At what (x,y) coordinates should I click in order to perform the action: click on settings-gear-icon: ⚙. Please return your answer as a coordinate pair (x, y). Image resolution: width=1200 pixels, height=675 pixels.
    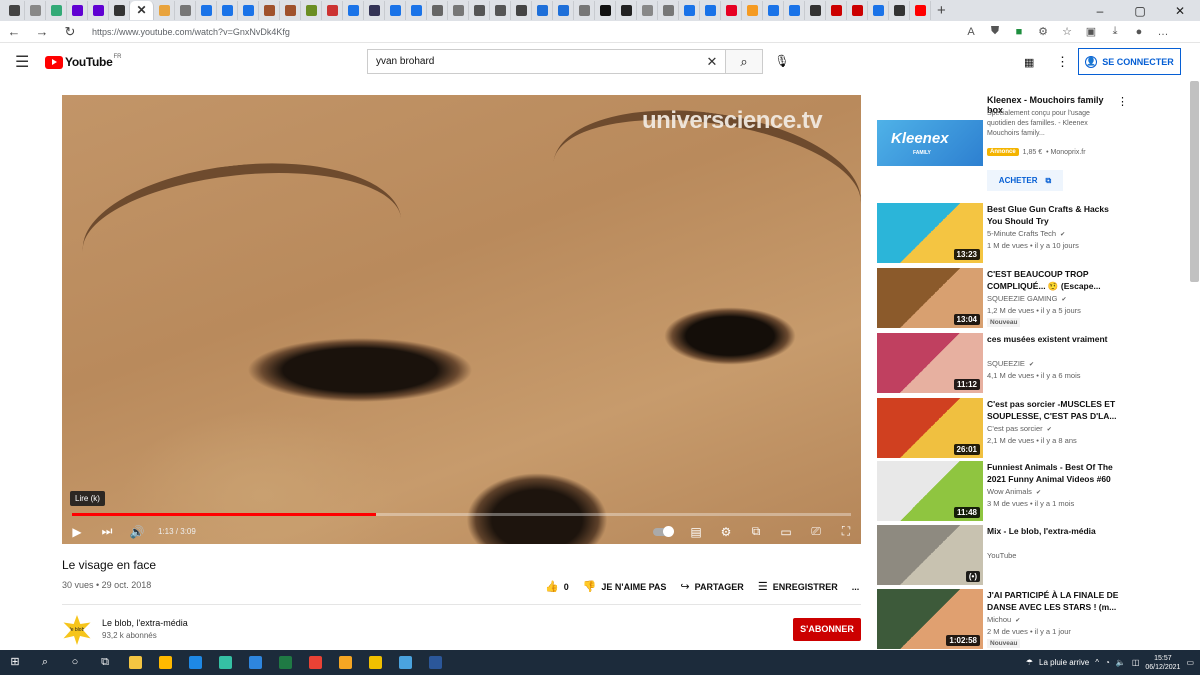
    Looking at the image, I should click on (726, 532).